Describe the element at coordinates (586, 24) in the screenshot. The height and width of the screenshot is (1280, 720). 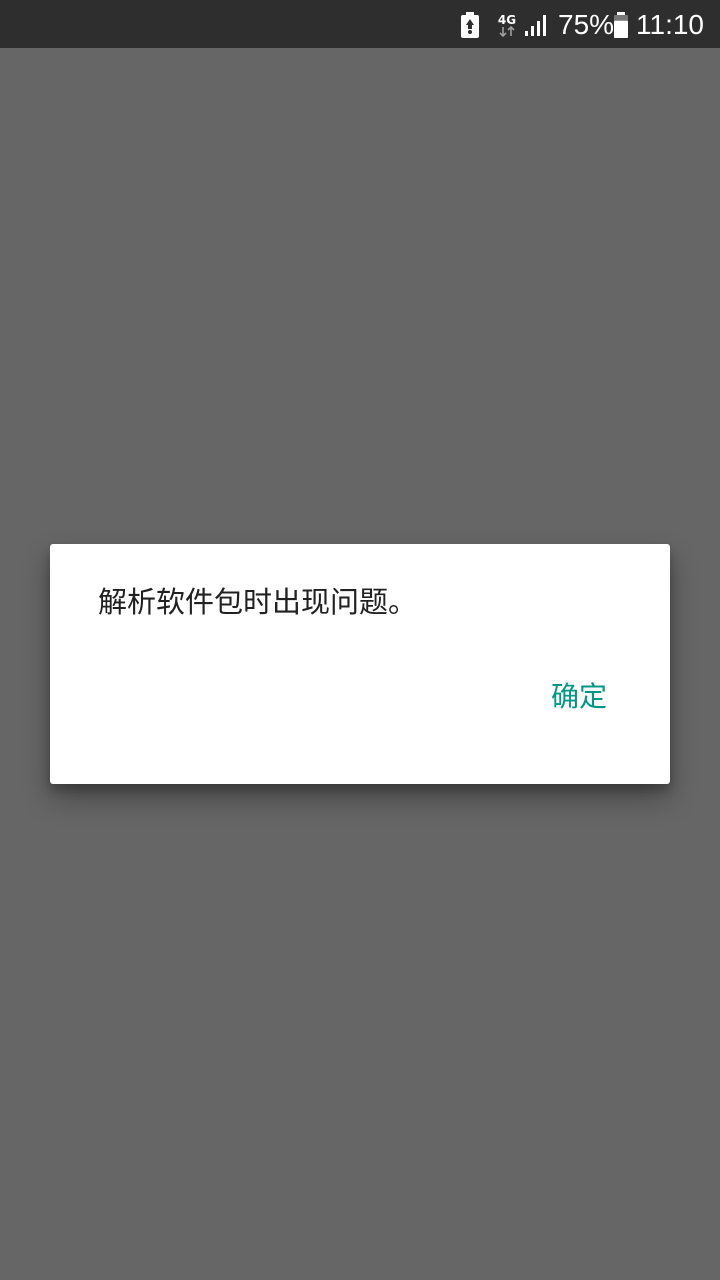
I see `battery-percent: 75%` at that location.